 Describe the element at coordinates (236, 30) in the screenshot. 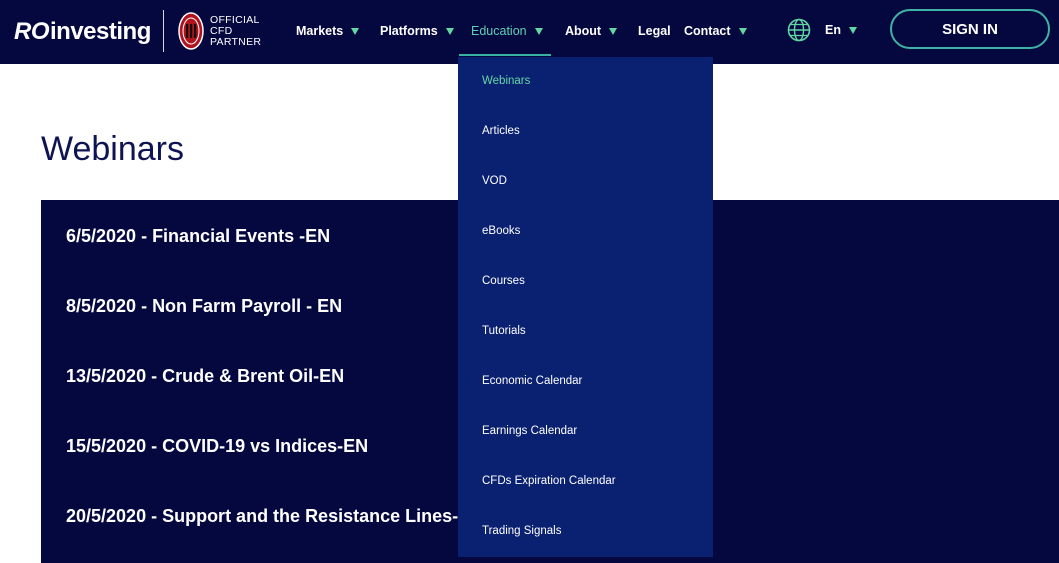

I see `partner-text: OFFICIAL CFD PARTNER` at that location.